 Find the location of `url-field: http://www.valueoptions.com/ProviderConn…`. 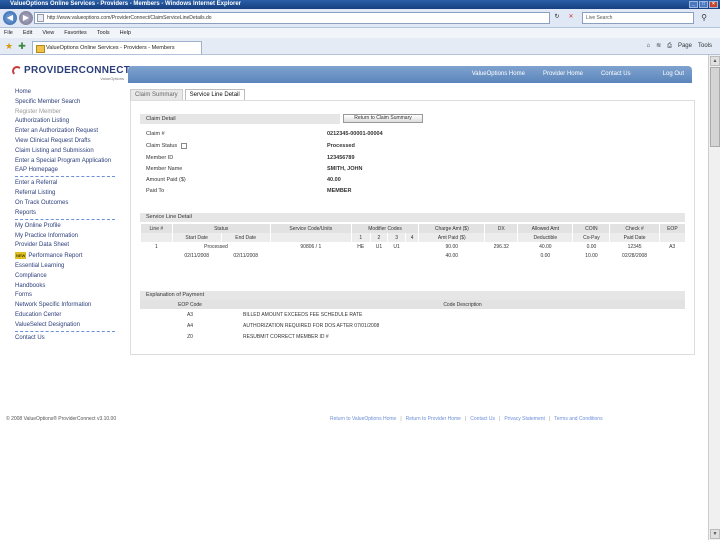

url-field: http://www.valueoptions.com/ProviderConn… is located at coordinates (292, 18).